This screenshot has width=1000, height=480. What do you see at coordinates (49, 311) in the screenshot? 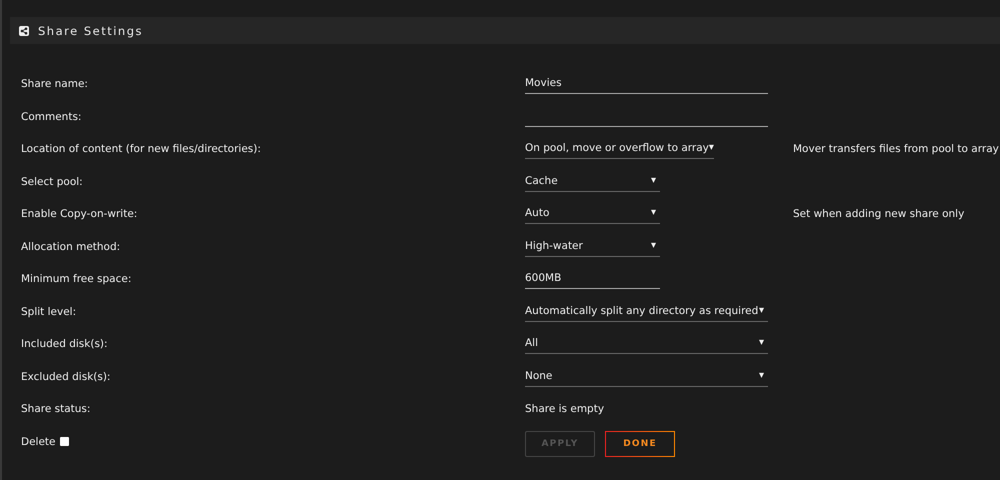
I see `field-label: Split level:` at bounding box center [49, 311].